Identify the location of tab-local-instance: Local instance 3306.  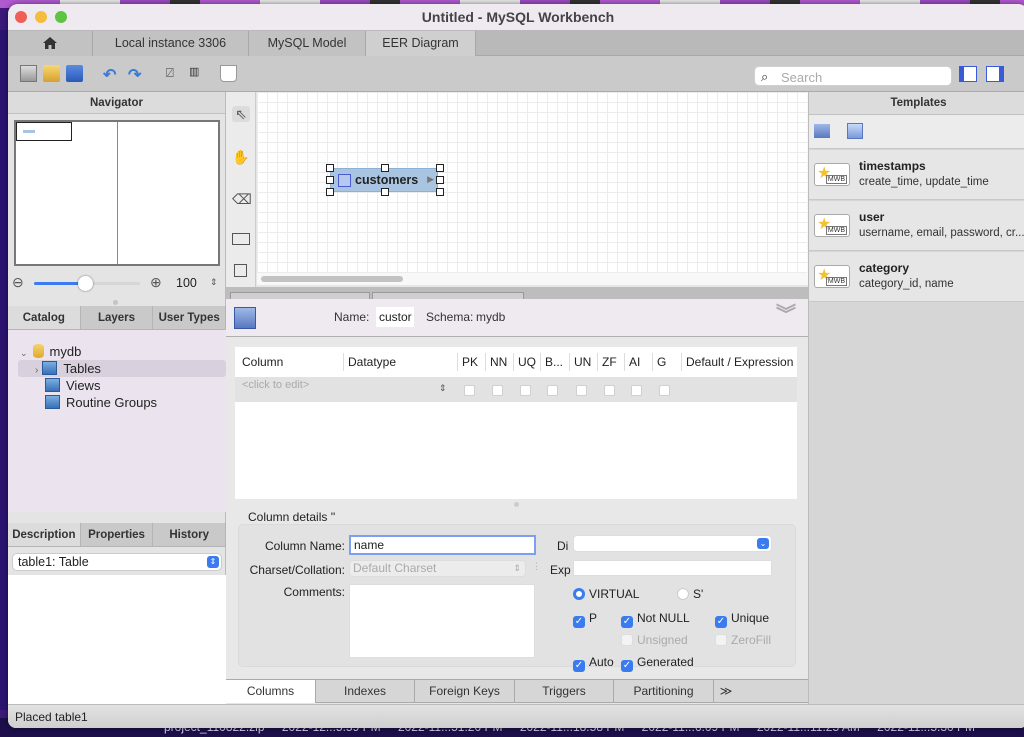
(171, 43).